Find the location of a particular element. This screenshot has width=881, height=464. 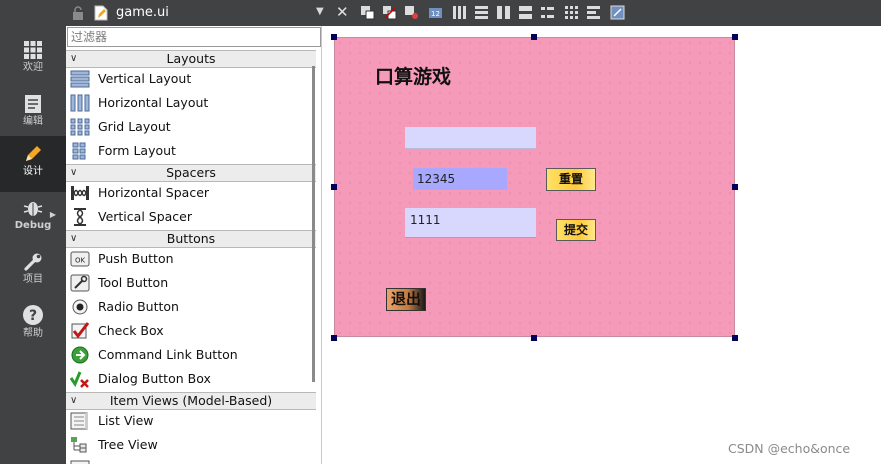

watermark: CSDN @echo&once is located at coordinates (789, 448).